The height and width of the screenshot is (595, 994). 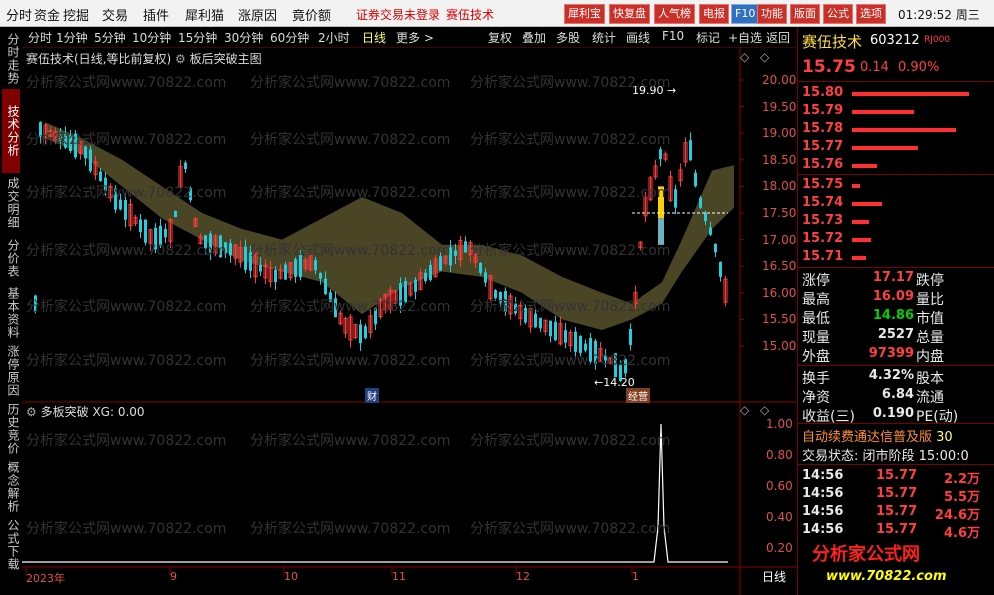 What do you see at coordinates (714, 14) in the screenshot?
I see `toolbar-button: 电报` at bounding box center [714, 14].